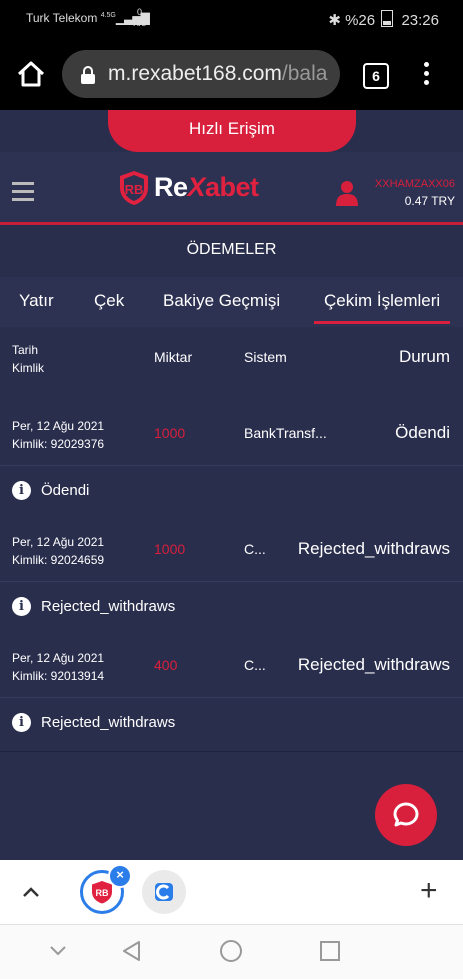 The width and height of the screenshot is (463, 979). Describe the element at coordinates (36, 301) in the screenshot. I see `tab-deposit: Yatır` at that location.